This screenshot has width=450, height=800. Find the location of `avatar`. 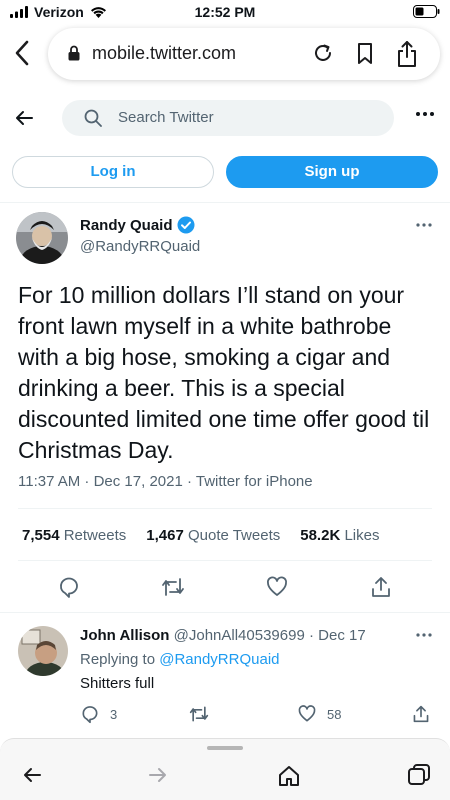

avatar is located at coordinates (42, 238).